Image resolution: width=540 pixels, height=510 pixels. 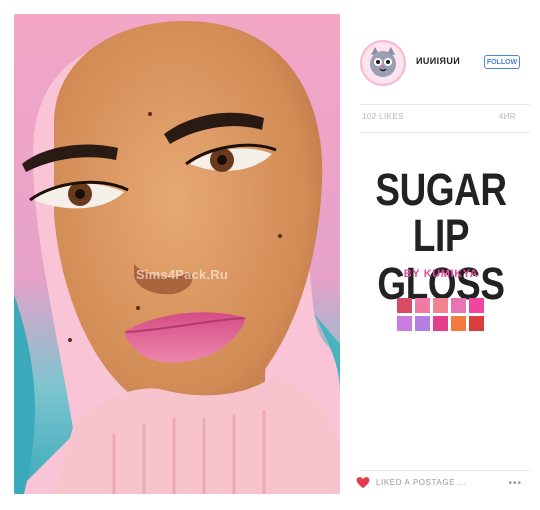 What do you see at coordinates (502, 62) in the screenshot?
I see `follow-button: FOLLOW` at bounding box center [502, 62].